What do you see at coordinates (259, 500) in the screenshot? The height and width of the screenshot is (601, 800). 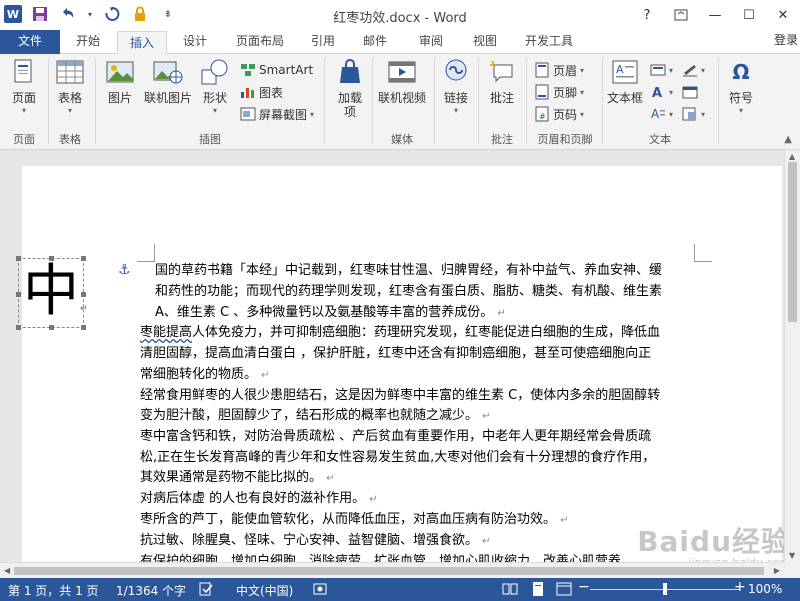 I see `text-line: 对病后体虚 的人也有良好的滋补作用。 ↵` at bounding box center [259, 500].